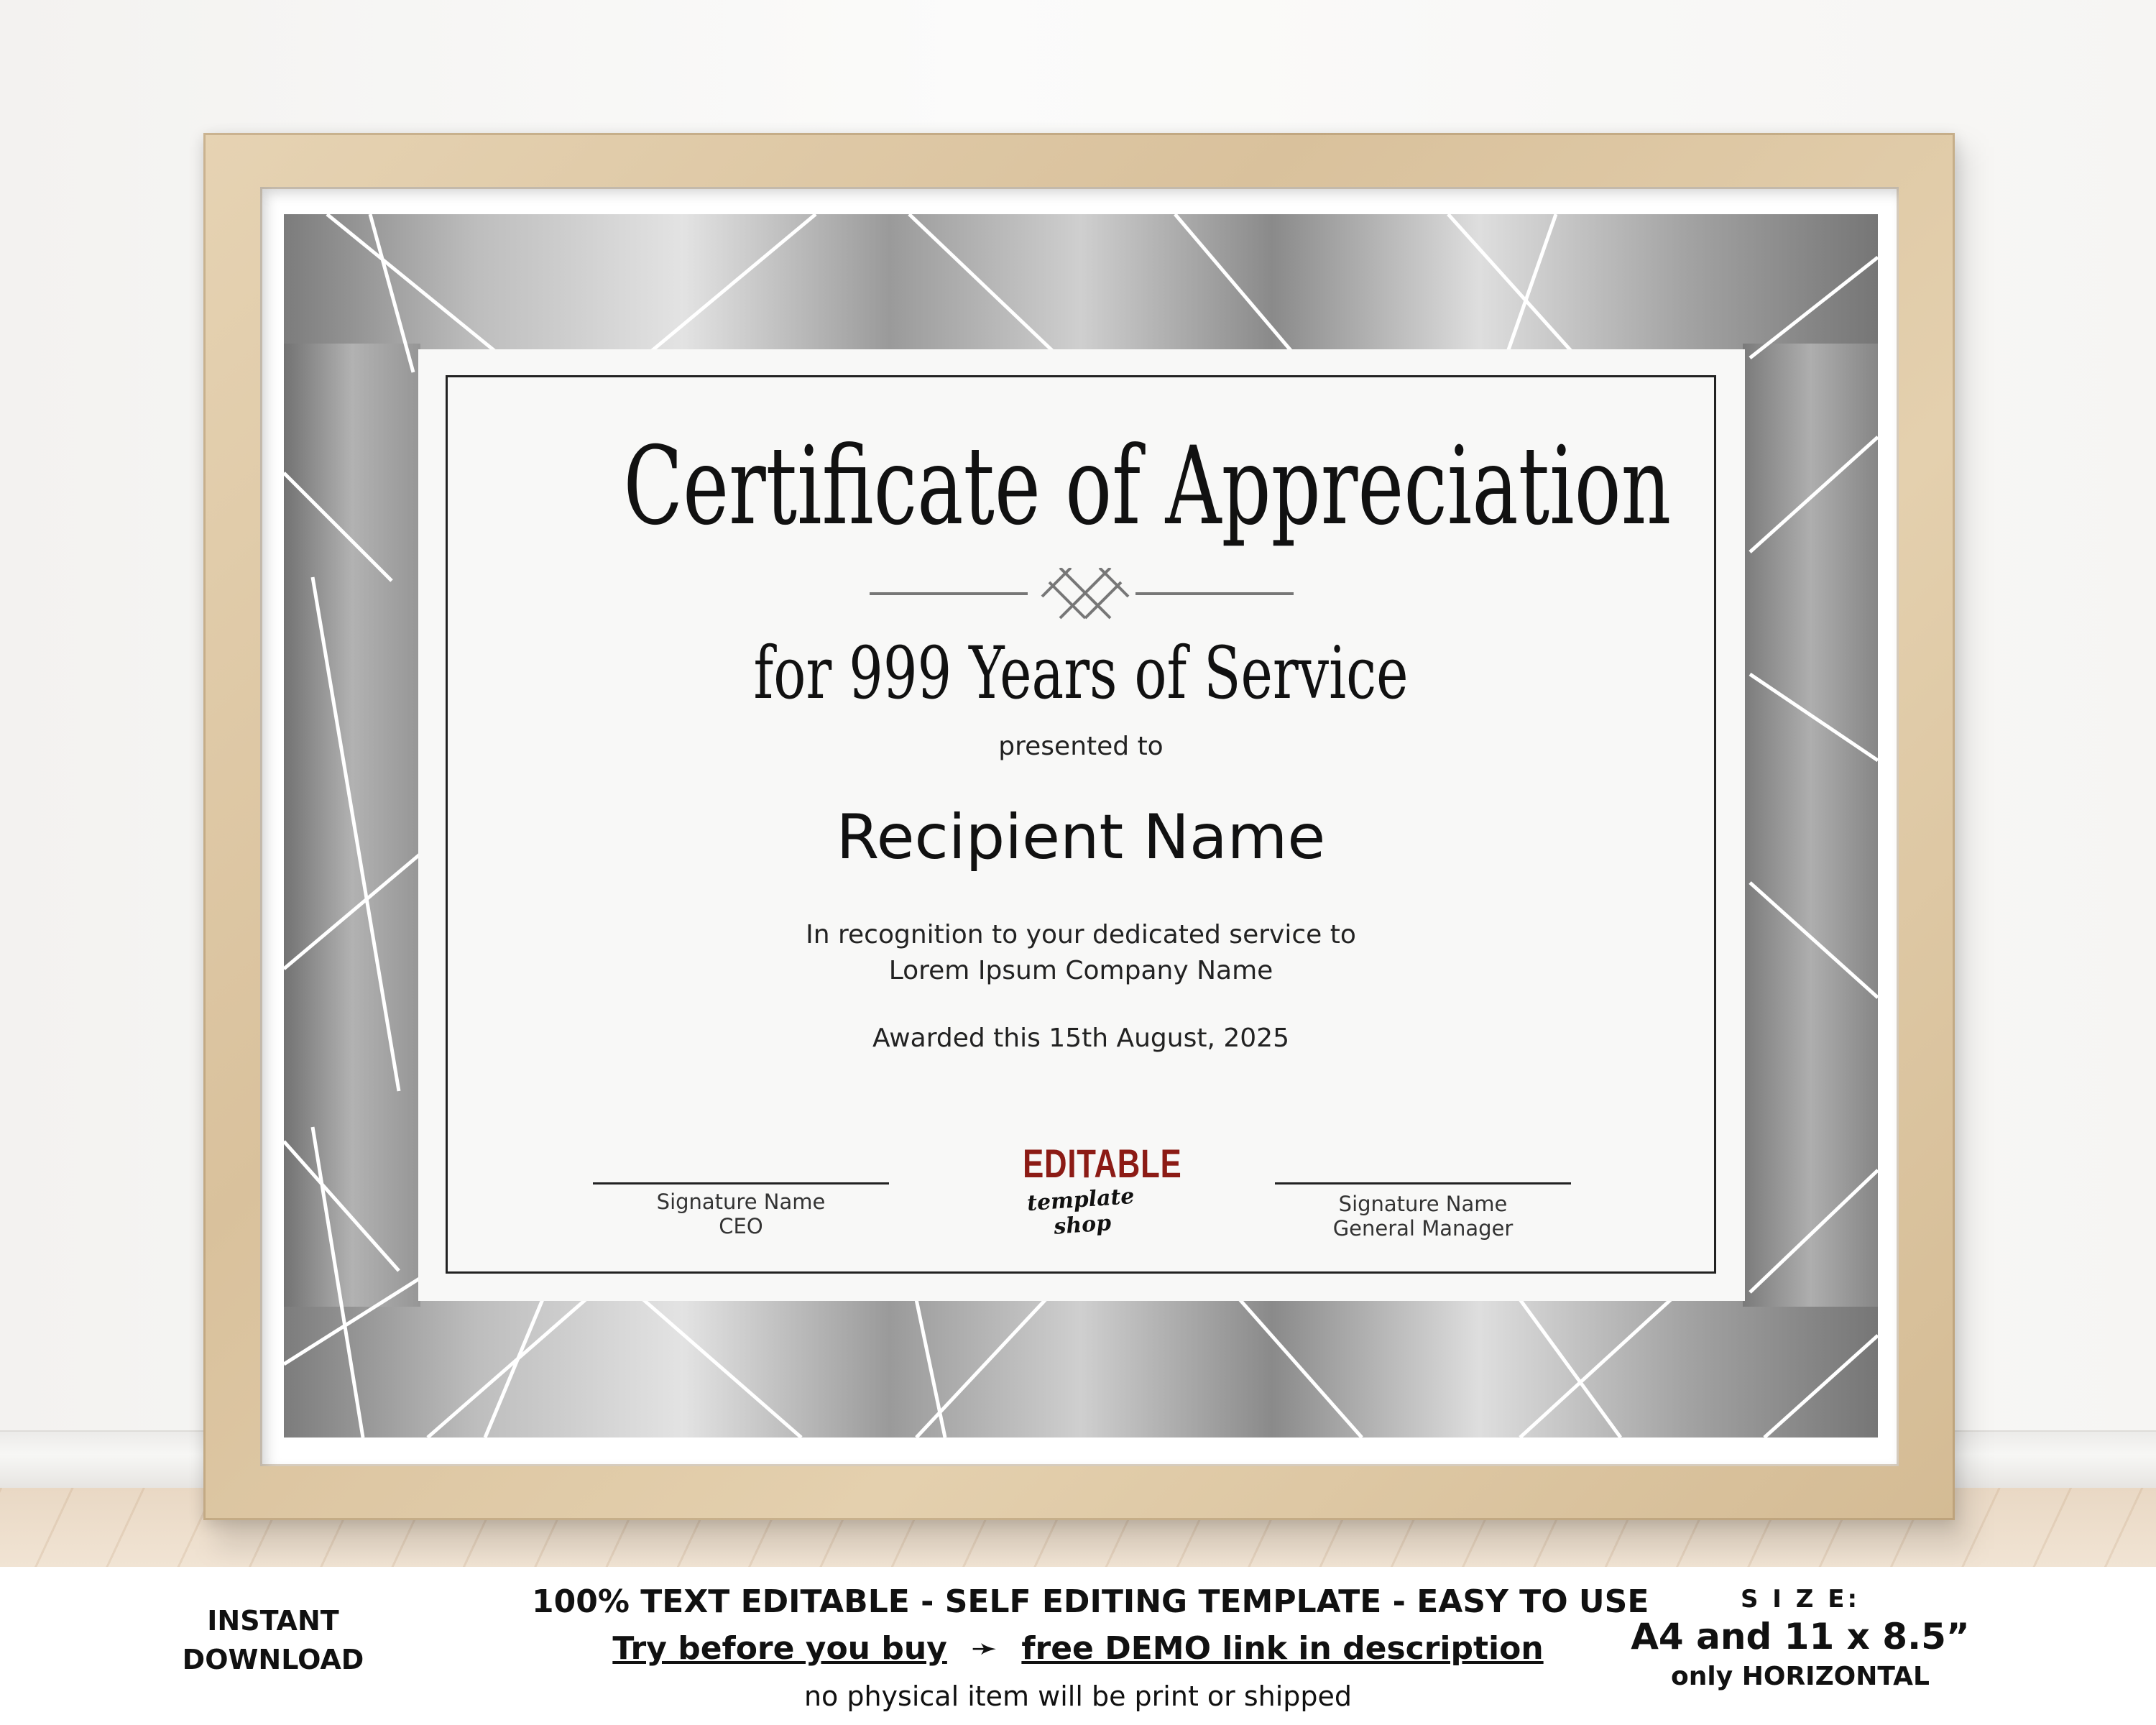 The image size is (2156, 1725). Describe the element at coordinates (273, 1659) in the screenshot. I see `download-label: DOWNLOAD` at that location.